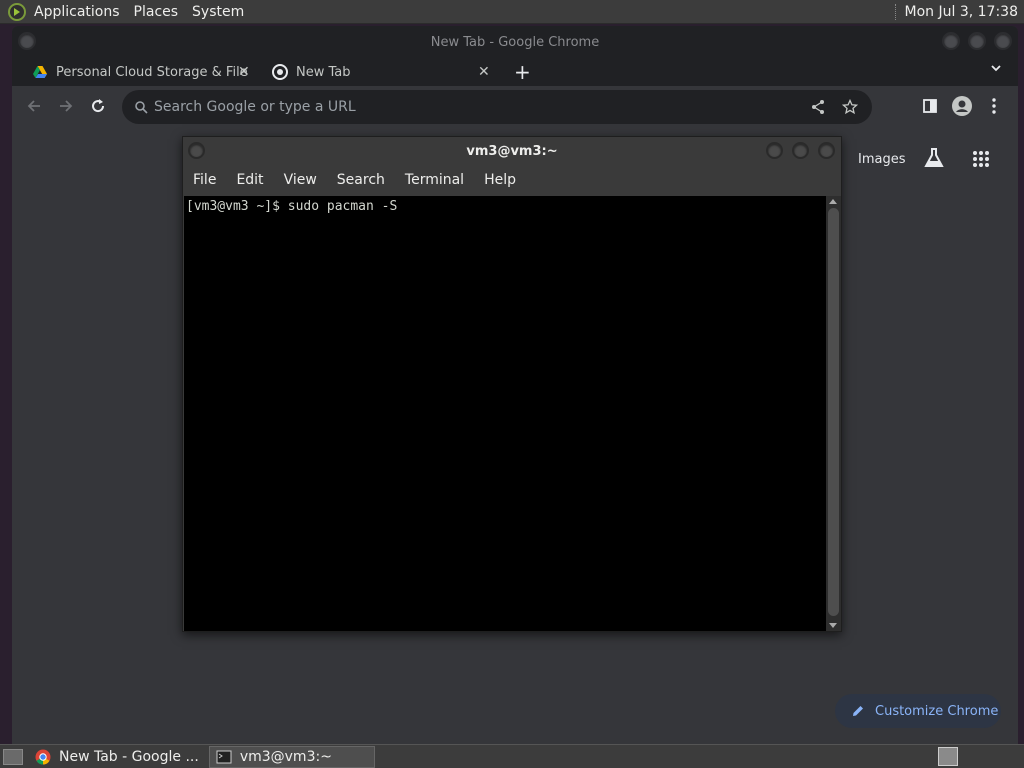 The width and height of the screenshot is (1024, 768). I want to click on terminal-close-button, so click(826, 150).